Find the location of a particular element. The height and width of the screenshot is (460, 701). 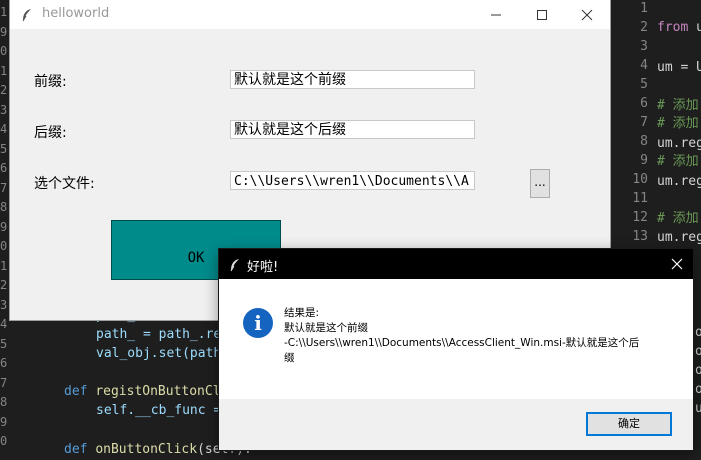

file-label: 选个文件: is located at coordinates (64, 184).